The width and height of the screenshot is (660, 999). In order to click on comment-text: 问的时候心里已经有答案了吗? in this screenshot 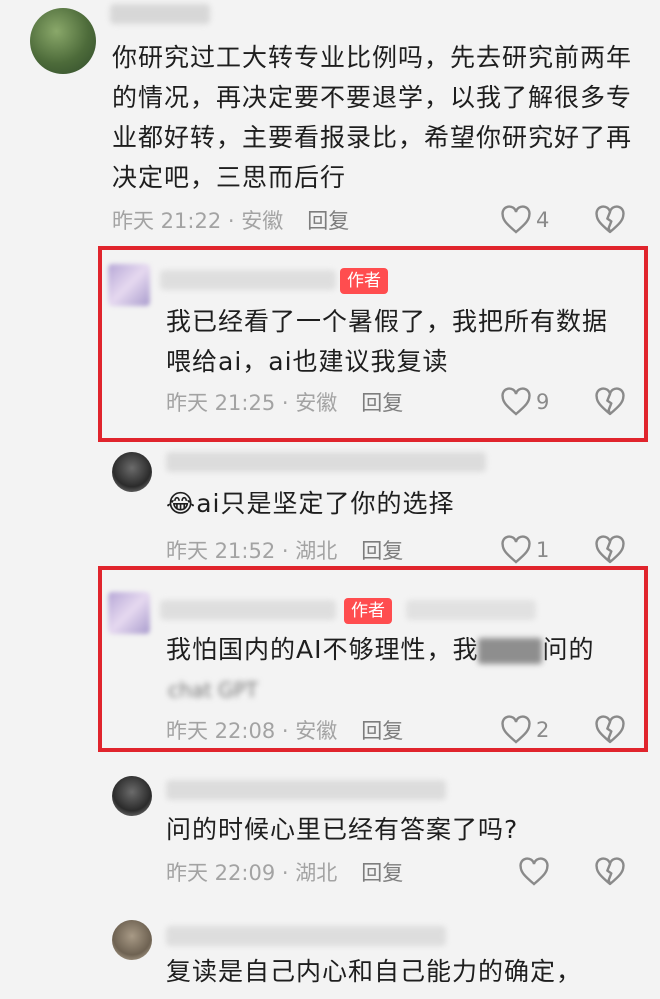, I will do `click(342, 829)`.